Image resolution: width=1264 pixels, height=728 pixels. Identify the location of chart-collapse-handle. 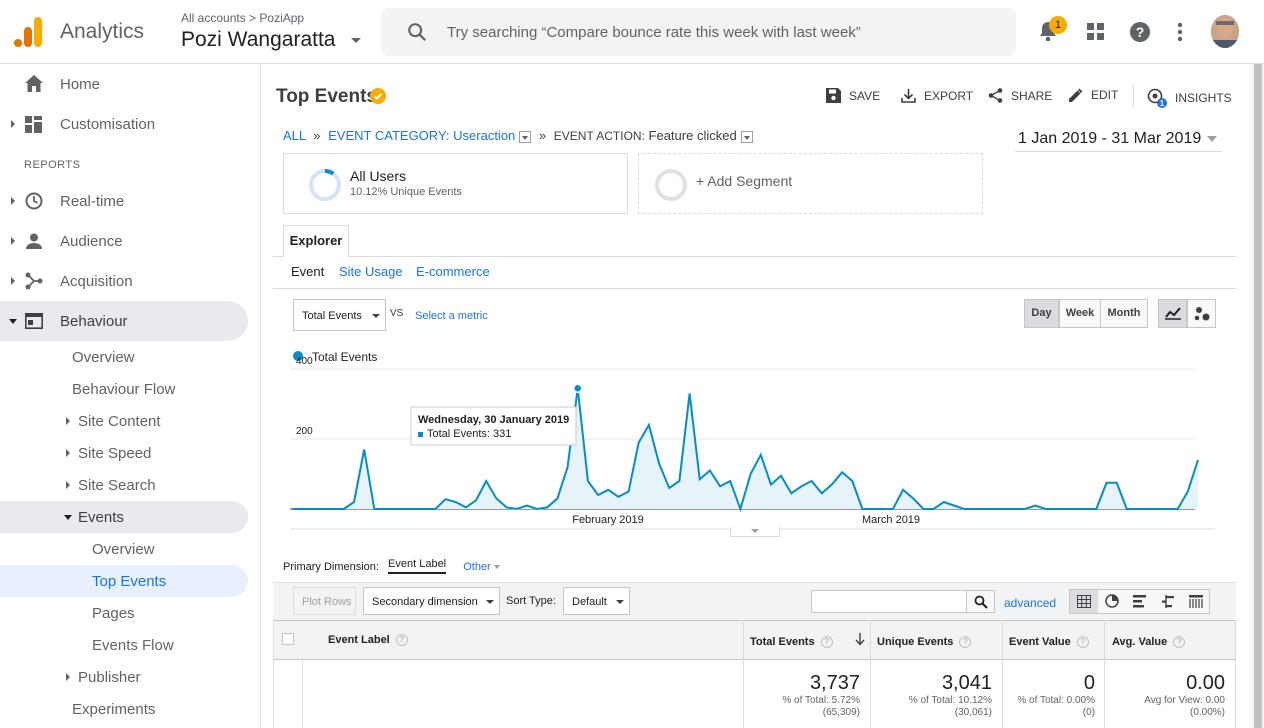
(755, 532).